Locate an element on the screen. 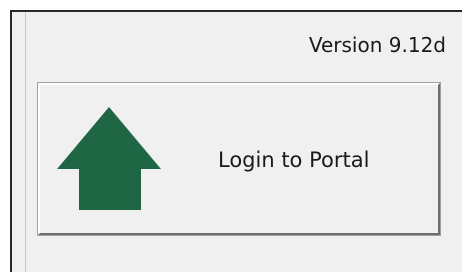  home-arrow-icon is located at coordinates (109, 158).